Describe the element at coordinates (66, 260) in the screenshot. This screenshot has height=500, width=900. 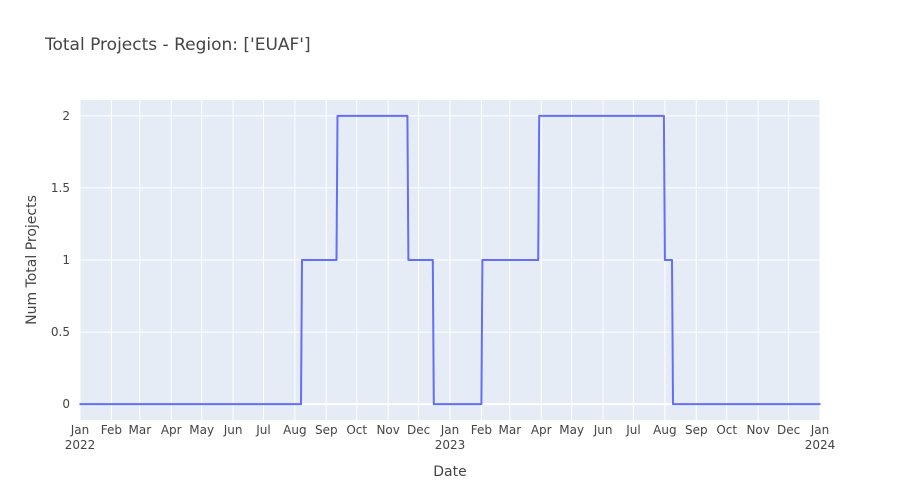
I see `y-tick-label: 1` at that location.